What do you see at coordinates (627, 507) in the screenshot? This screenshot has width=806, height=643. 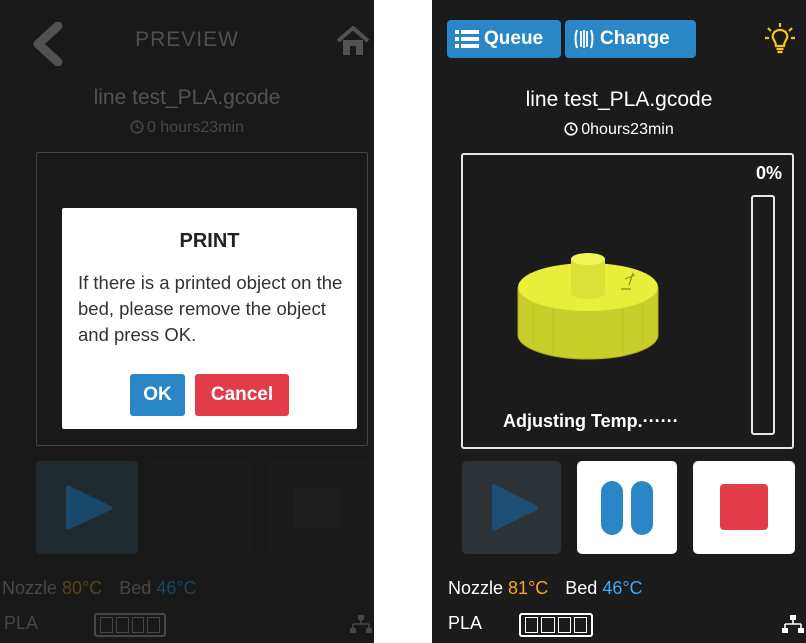 I see `pause-button` at bounding box center [627, 507].